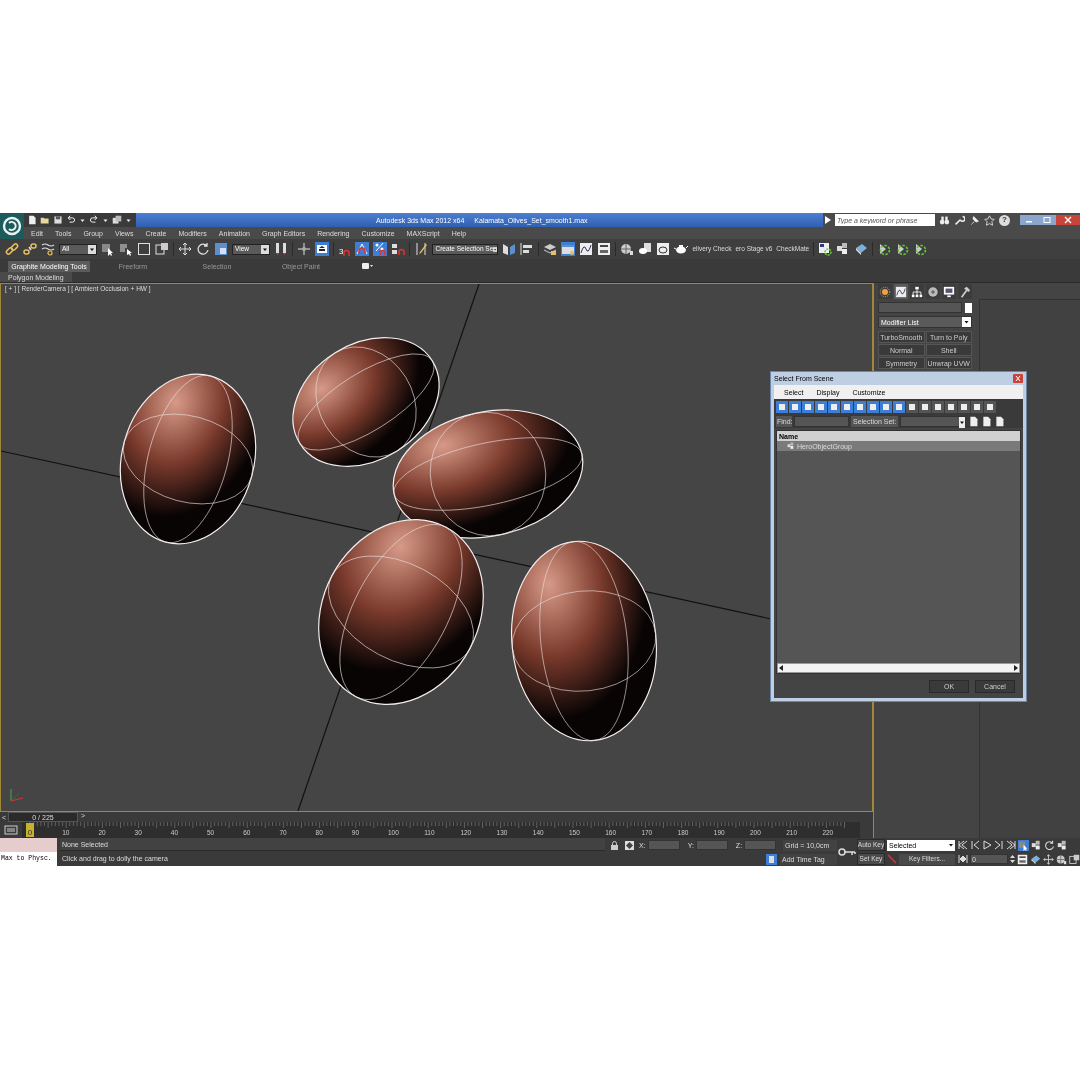 This screenshot has width=1080, height=1080. I want to click on snap-toggle-button: 3, so click(345, 249).